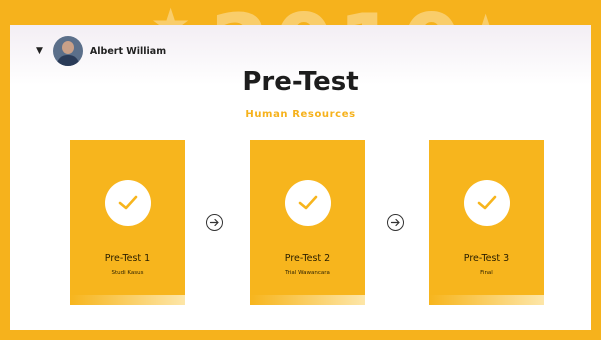 The image size is (601, 340). What do you see at coordinates (300, 114) in the screenshot?
I see `page-subtitle: Human Resources` at bounding box center [300, 114].